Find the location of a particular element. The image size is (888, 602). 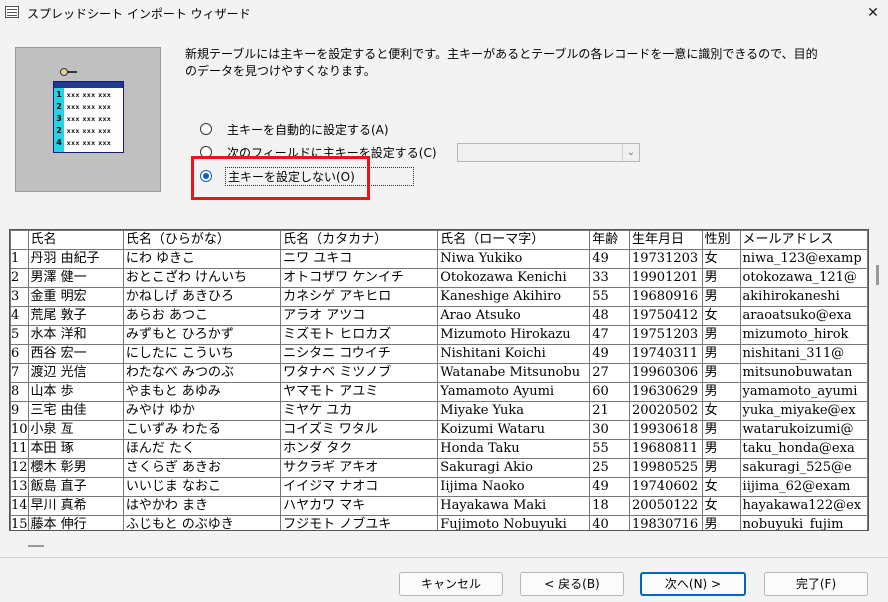

illus-row-number: 2 is located at coordinates (59, 106).